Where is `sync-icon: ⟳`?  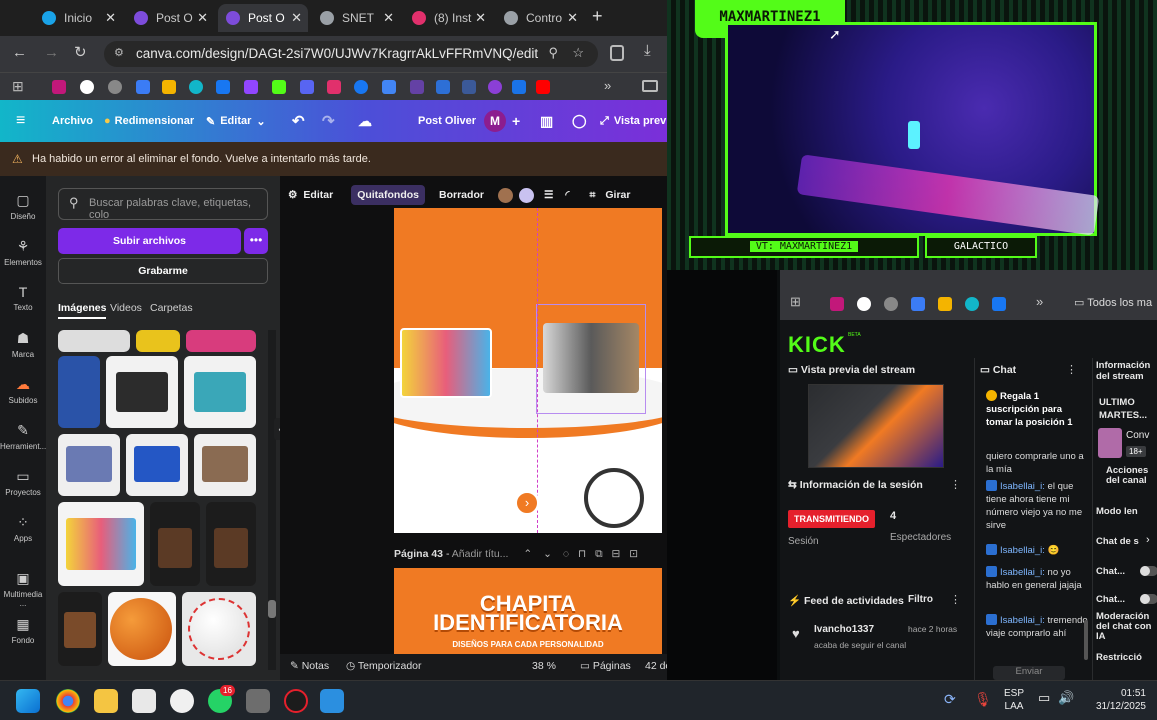 sync-icon: ⟳ is located at coordinates (950, 699).